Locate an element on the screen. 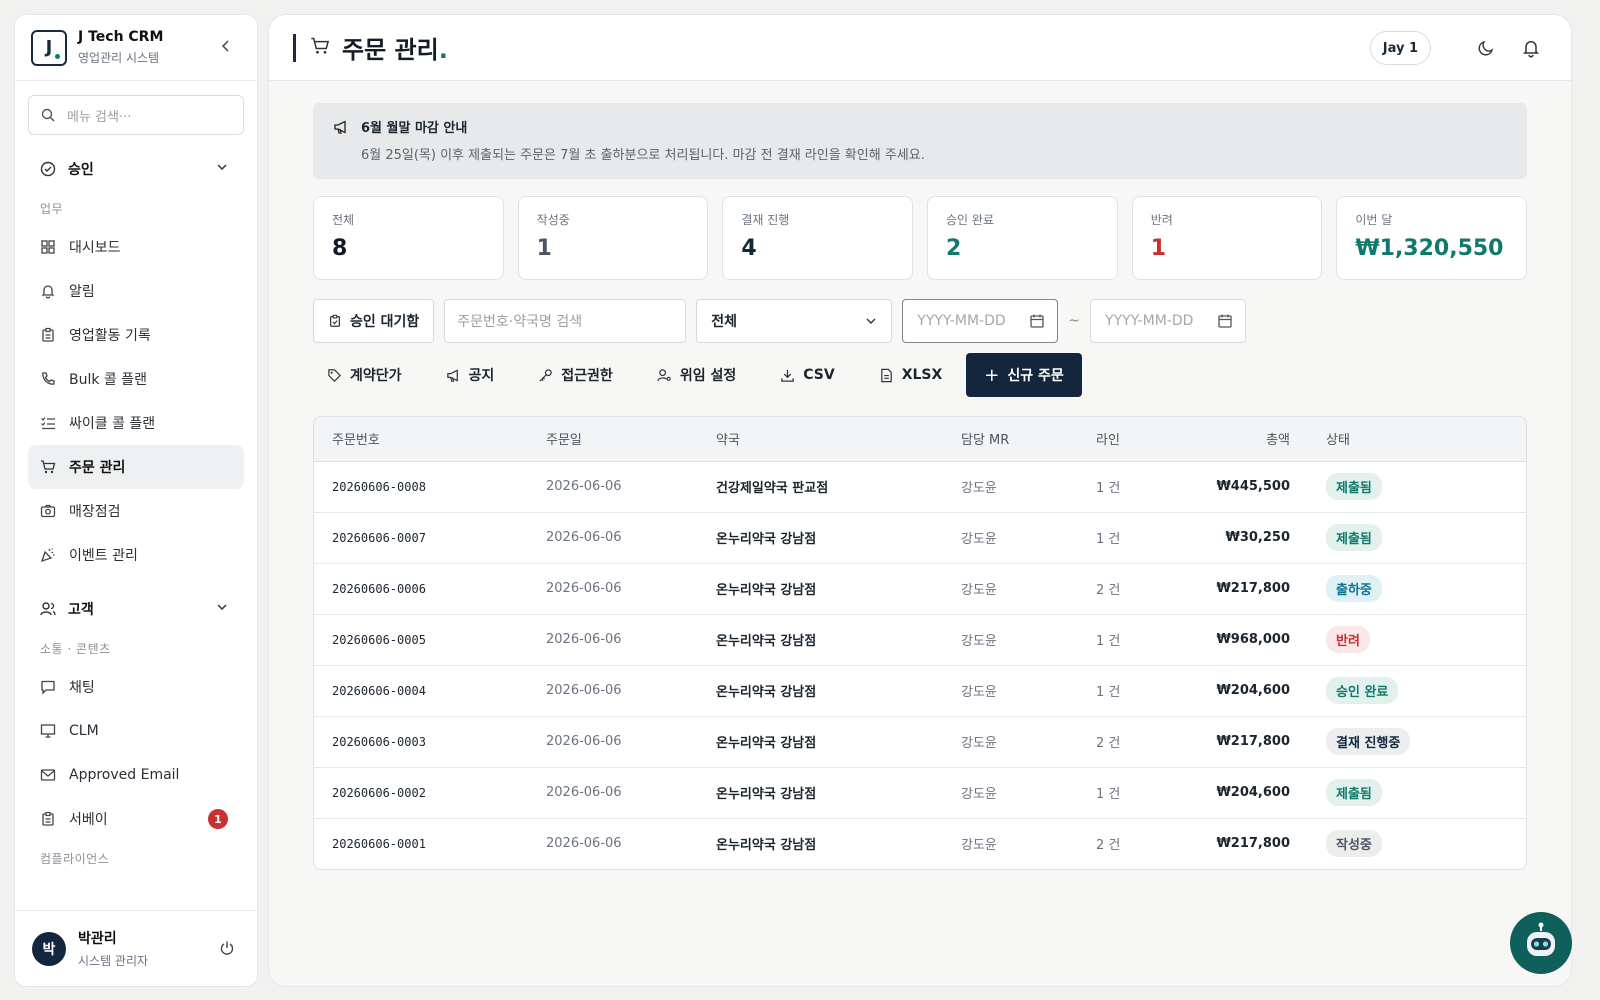 This screenshot has width=1600, height=1000. notice-button: 공지 is located at coordinates (463, 375).